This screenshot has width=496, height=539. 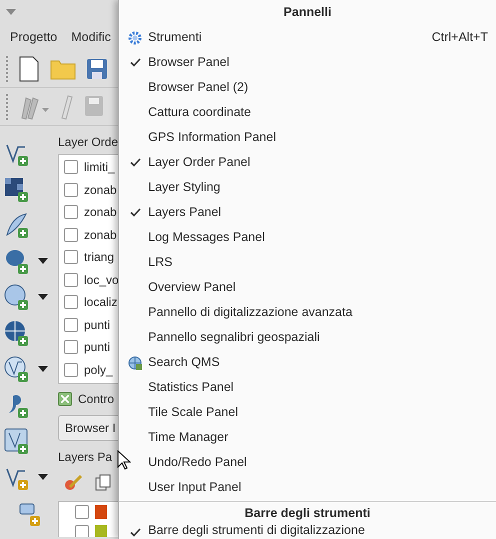 I want to click on shortcut-label: Ctrl+Alt+T, so click(x=460, y=37).